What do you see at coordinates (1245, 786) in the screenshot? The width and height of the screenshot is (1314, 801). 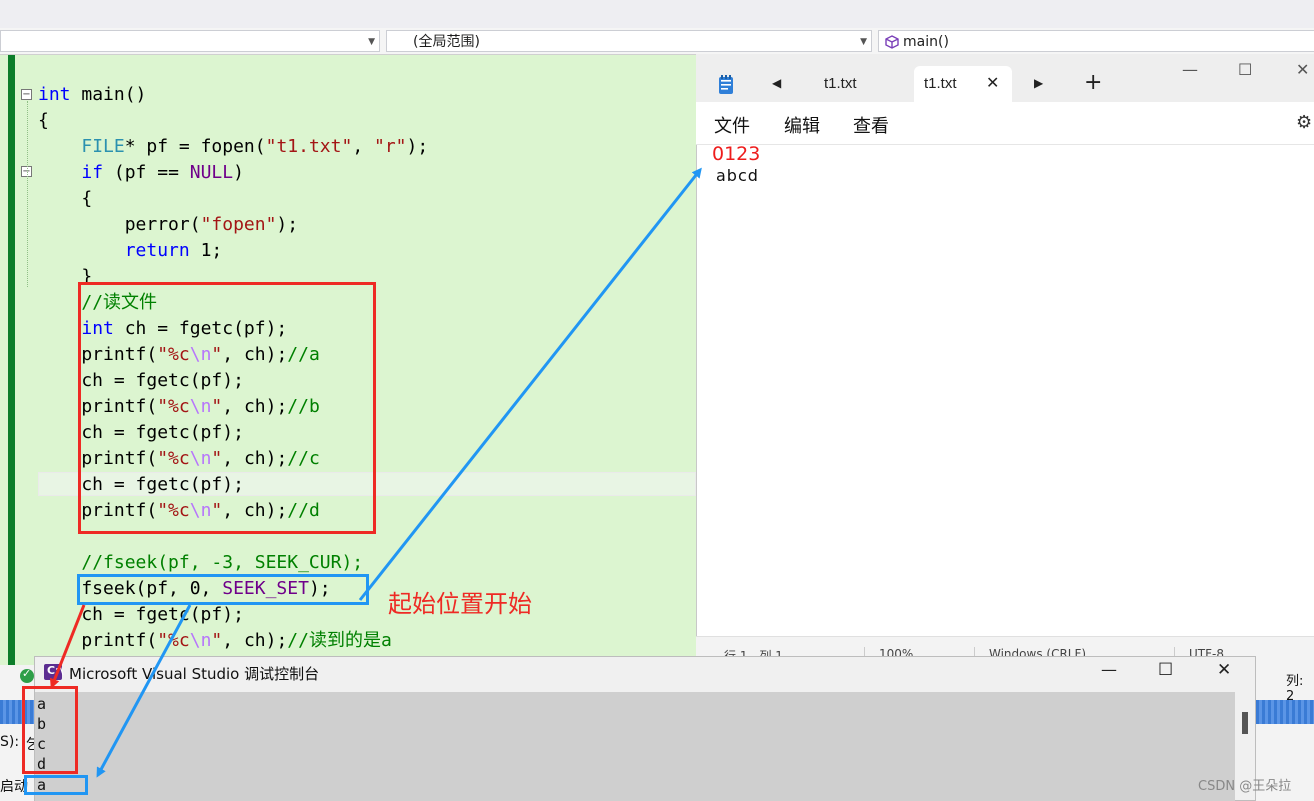 I see `watermark: CSDN @王朵拉` at bounding box center [1245, 786].